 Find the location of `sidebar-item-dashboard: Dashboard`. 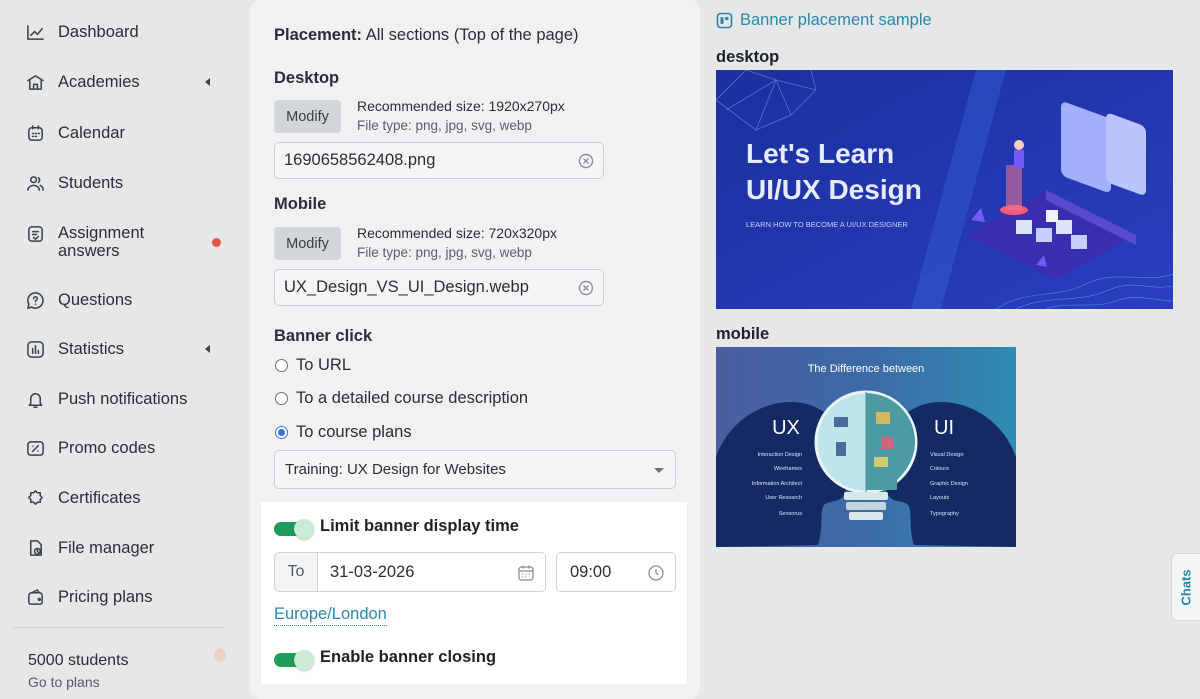

sidebar-item-dashboard: Dashboard is located at coordinates (125, 32).